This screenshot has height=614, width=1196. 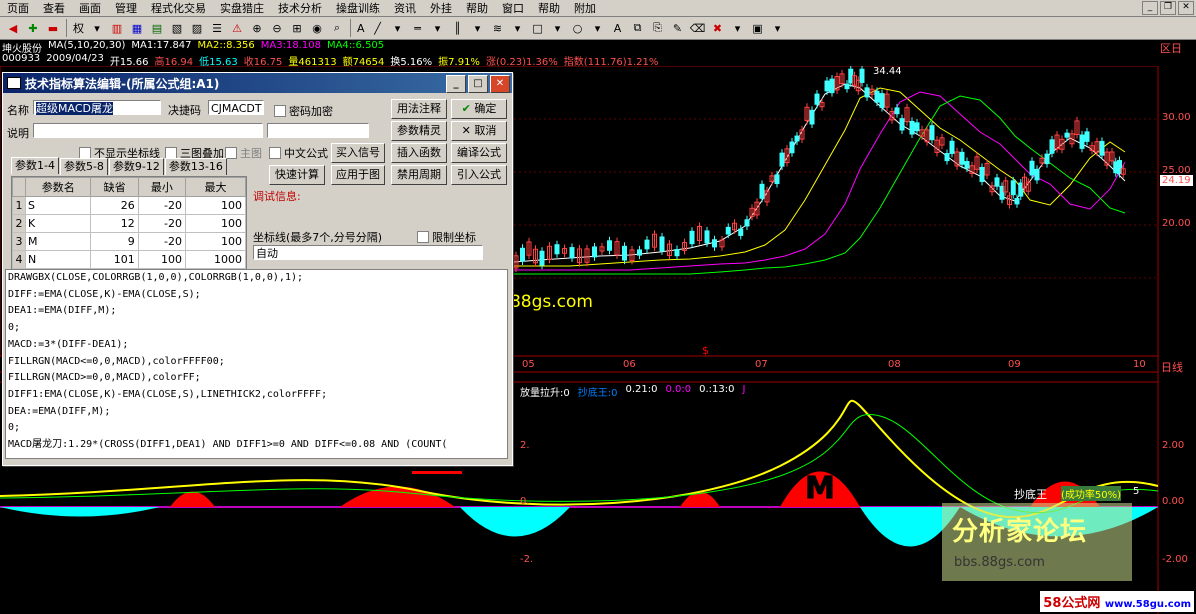 I want to click on ok-button: ✔ 确定, so click(x=479, y=109).